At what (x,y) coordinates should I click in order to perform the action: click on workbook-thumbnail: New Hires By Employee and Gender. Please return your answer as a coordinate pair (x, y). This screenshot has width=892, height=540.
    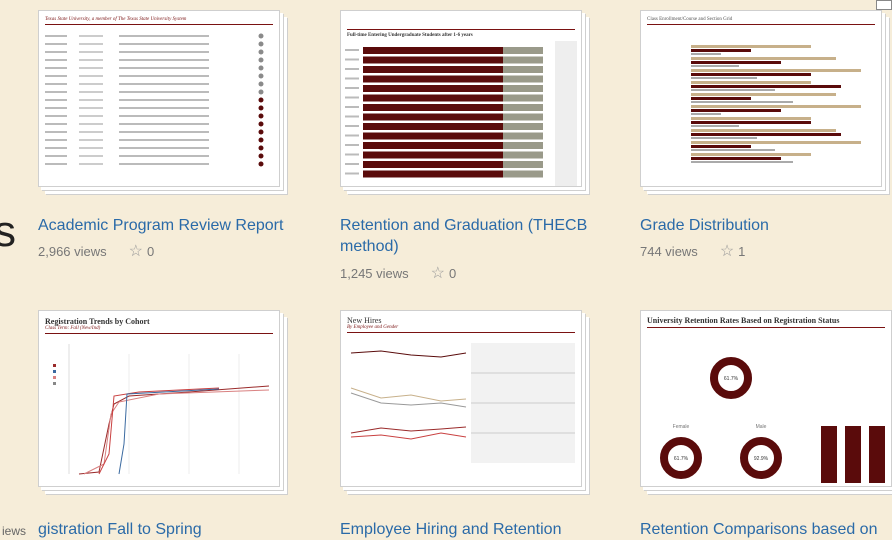
    Looking at the image, I should click on (461, 398).